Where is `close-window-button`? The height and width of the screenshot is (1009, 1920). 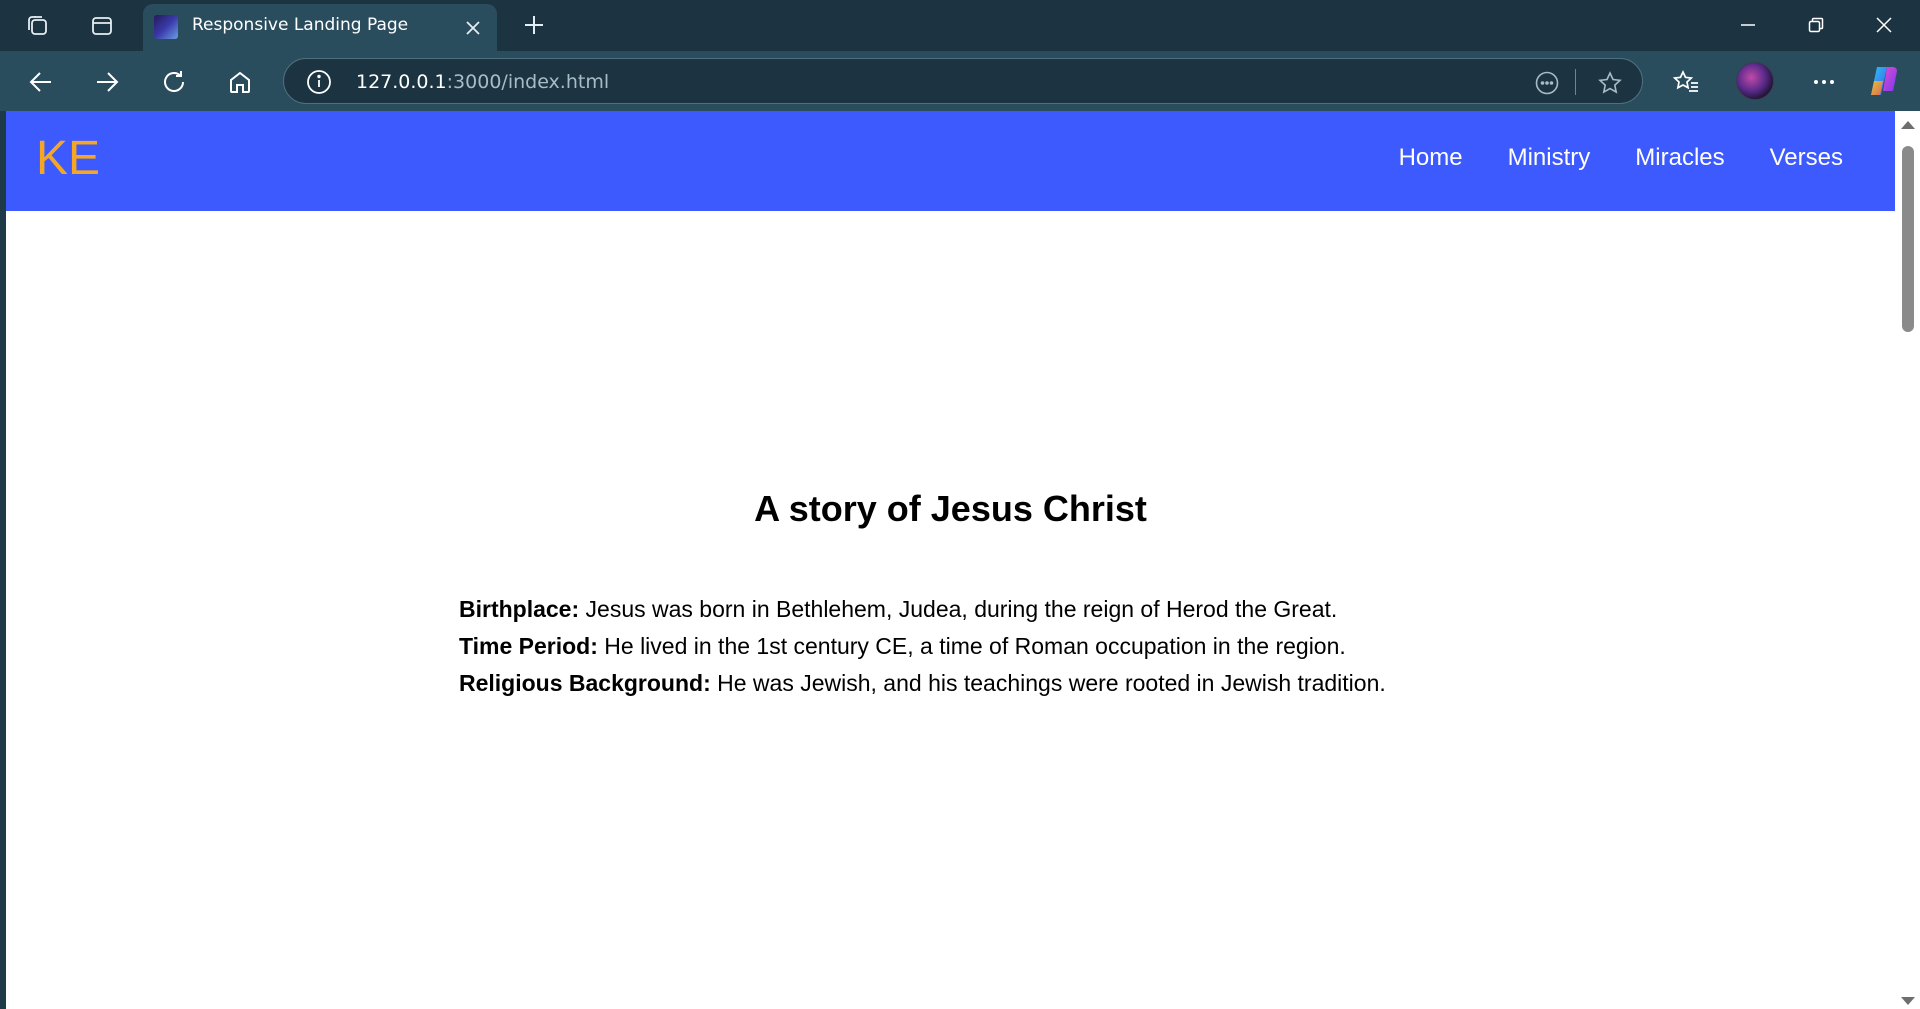 close-window-button is located at coordinates (1884, 25).